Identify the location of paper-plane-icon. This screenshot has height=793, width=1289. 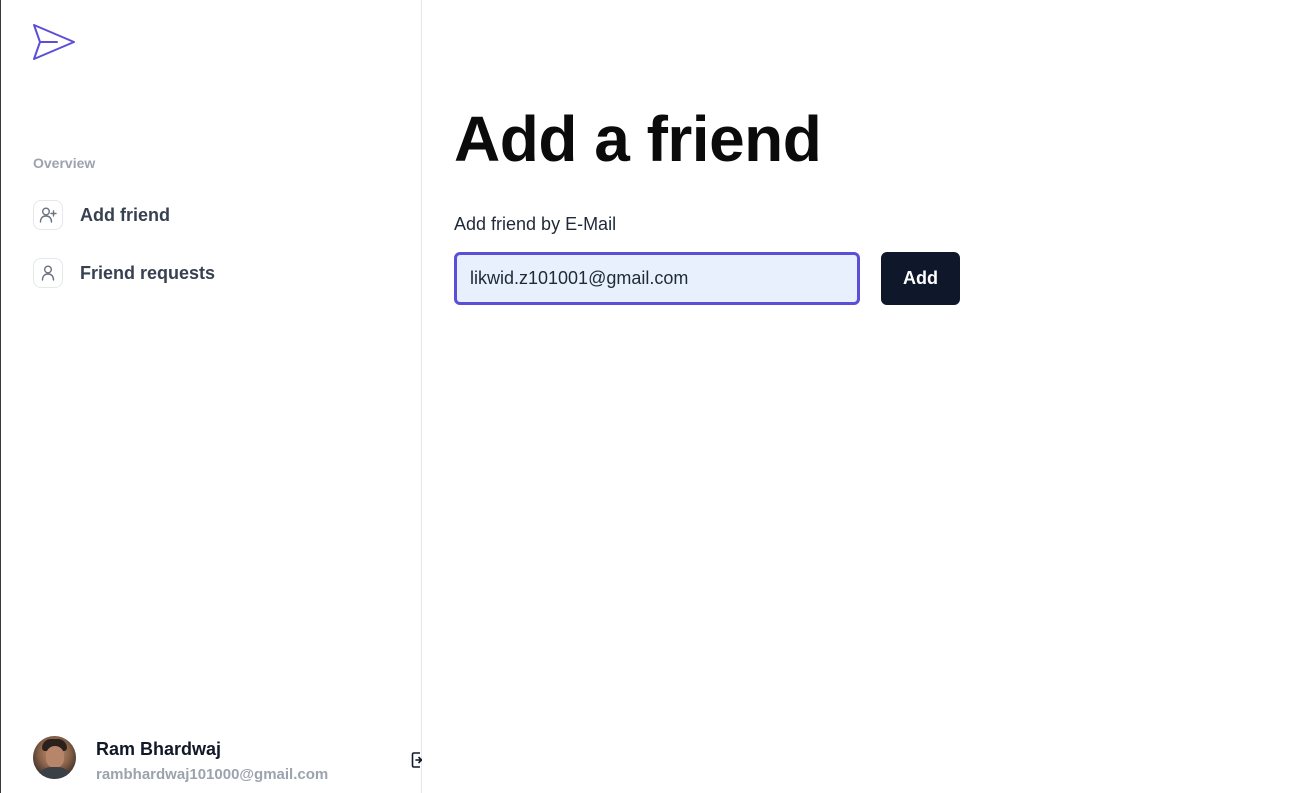
(54, 42).